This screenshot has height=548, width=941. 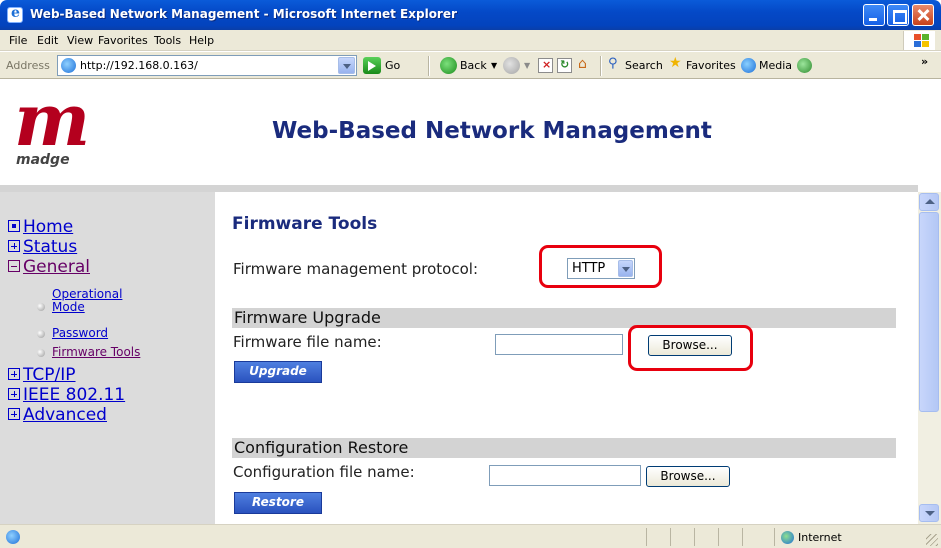 I want to click on toolbar-overflow-icon: », so click(x=924, y=61).